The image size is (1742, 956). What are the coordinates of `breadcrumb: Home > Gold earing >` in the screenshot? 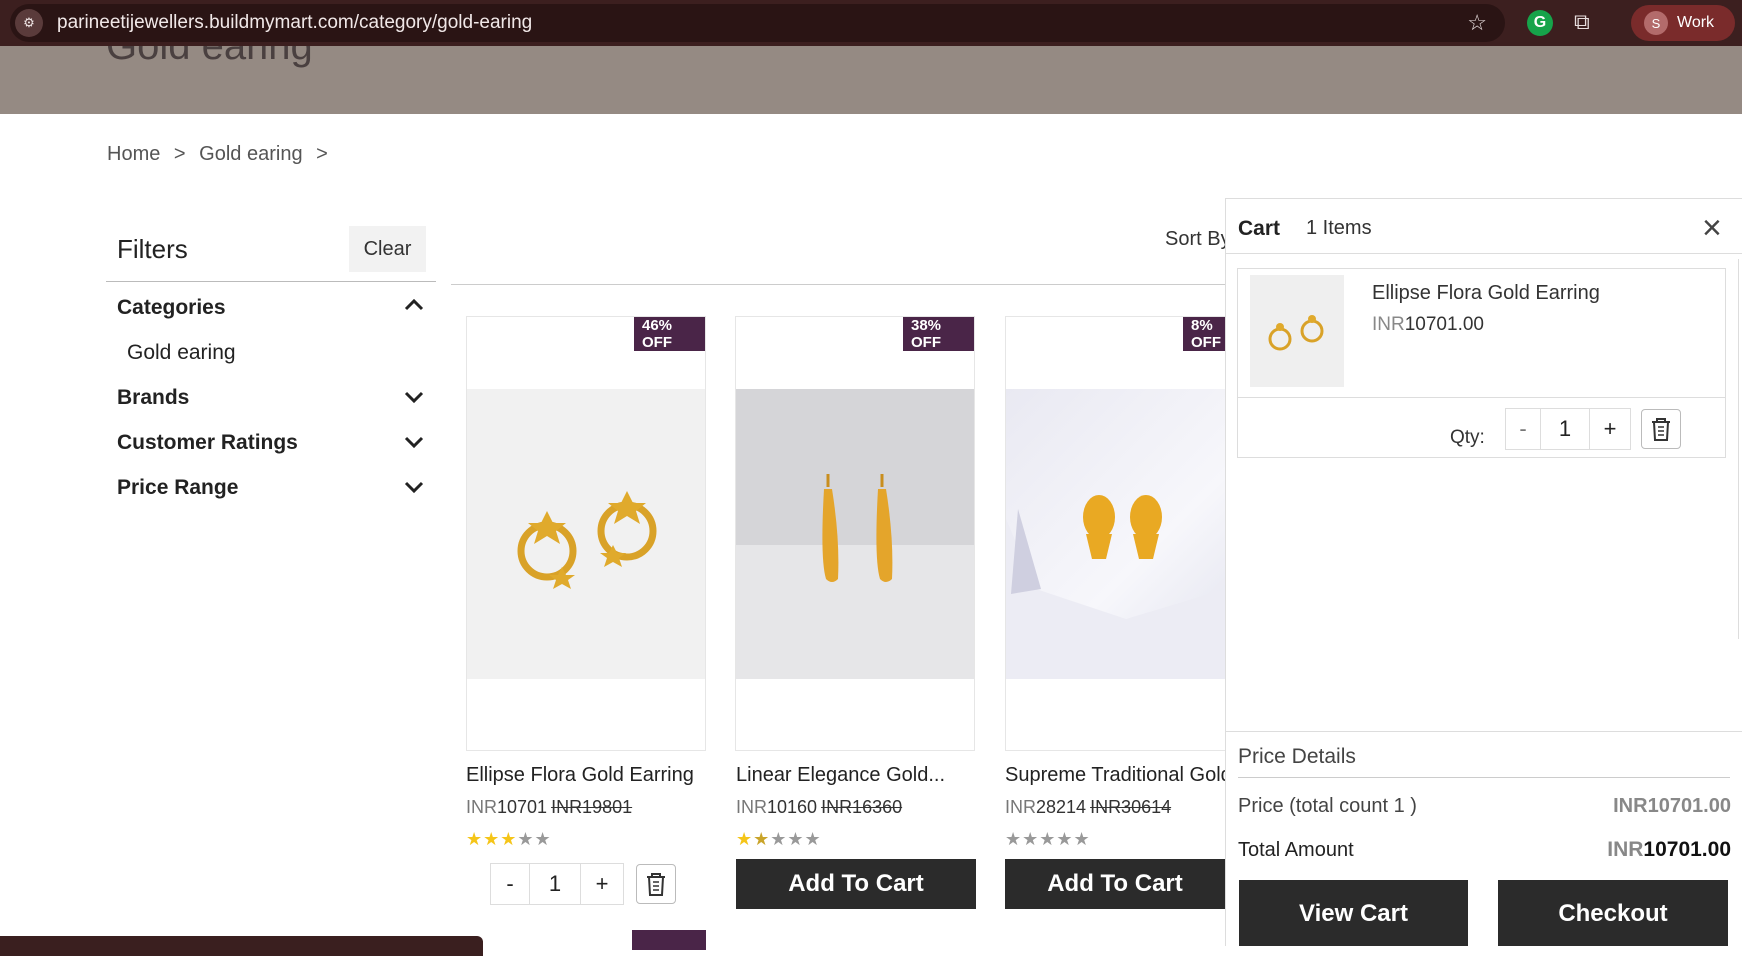 It's located at (221, 154).